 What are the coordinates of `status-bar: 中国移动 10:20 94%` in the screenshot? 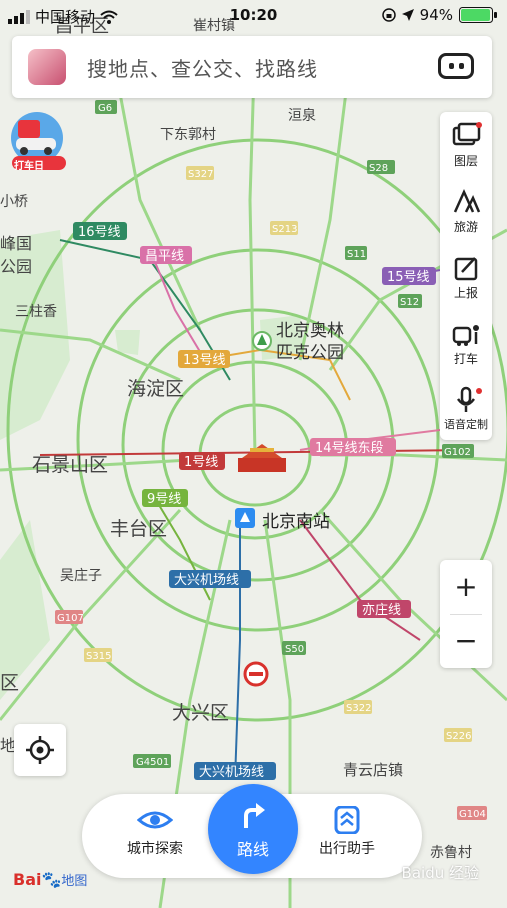 It's located at (253, 16).